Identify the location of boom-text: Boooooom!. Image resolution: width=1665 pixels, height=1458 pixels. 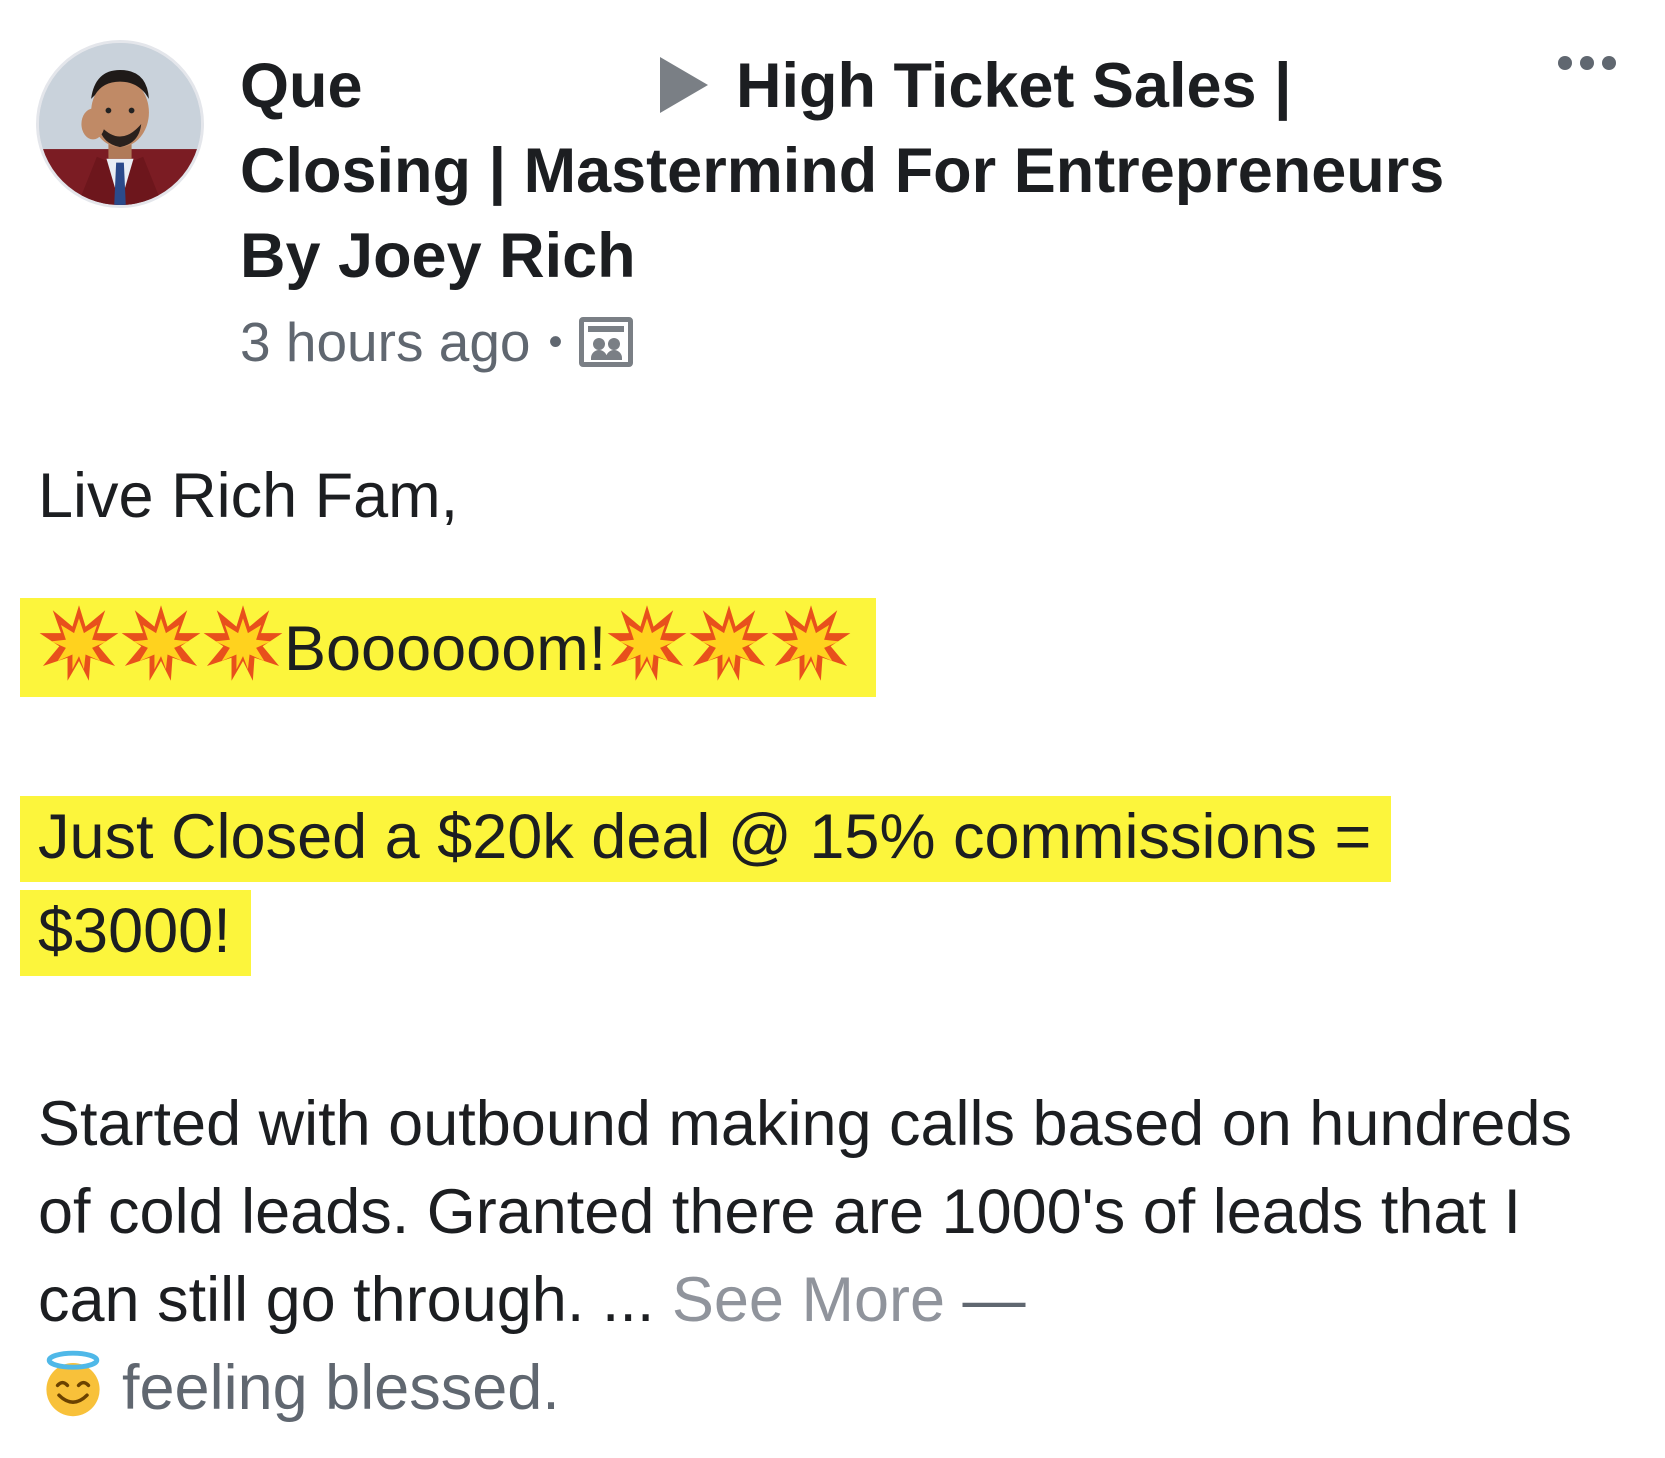
(445, 649).